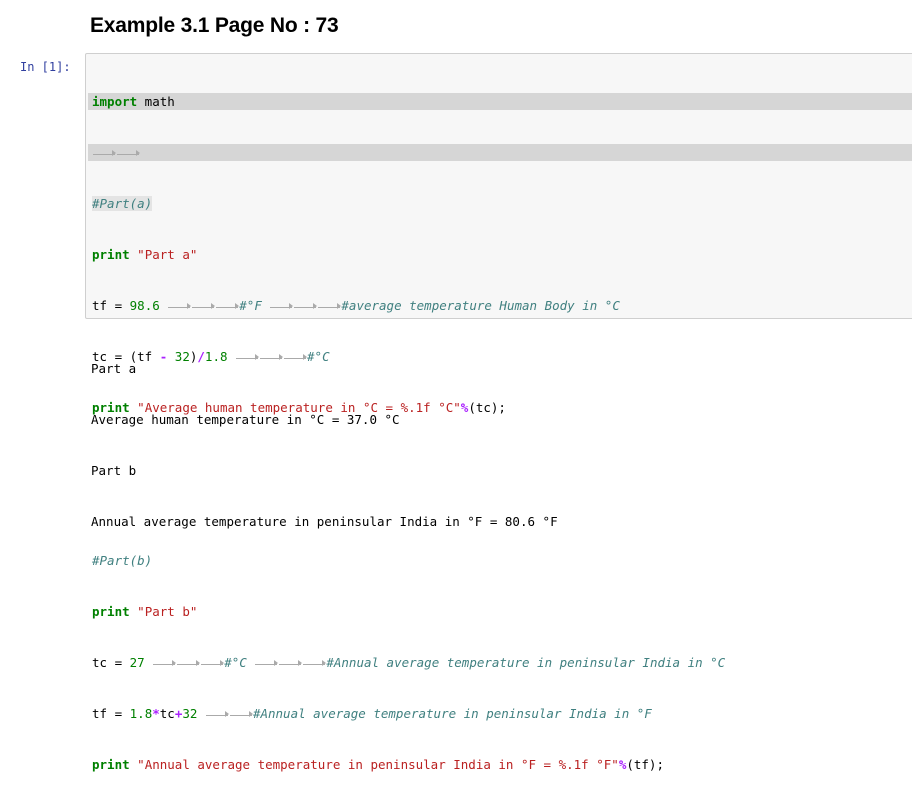  What do you see at coordinates (500, 152) in the screenshot?
I see `code-line` at bounding box center [500, 152].